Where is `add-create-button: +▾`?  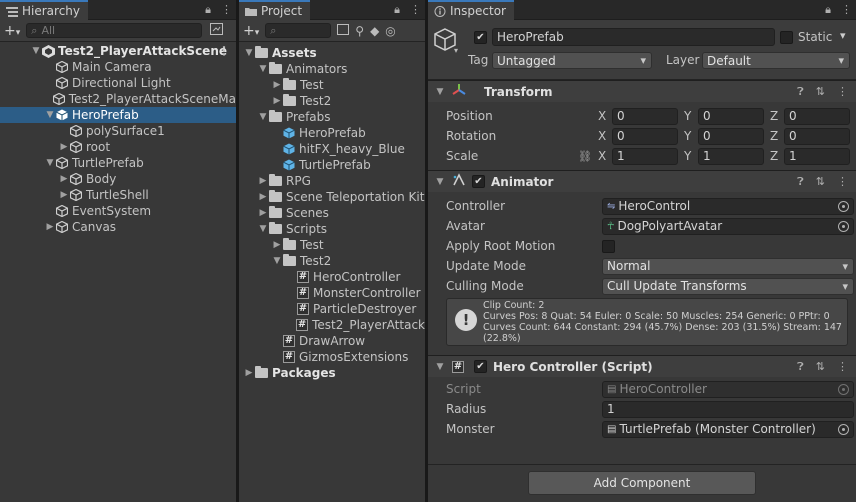
add-create-button: +▾ is located at coordinates (12, 31).